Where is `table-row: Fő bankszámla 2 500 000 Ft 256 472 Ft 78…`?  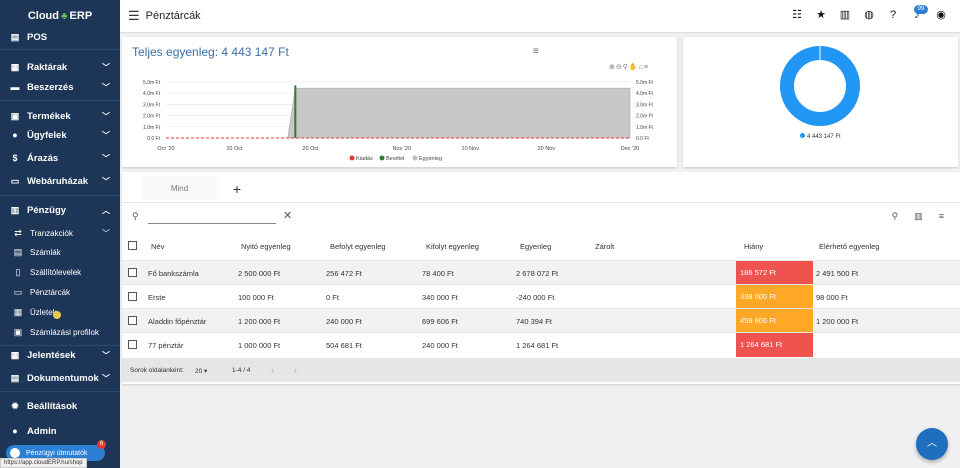 table-row: Fő bankszámla 2 500 000 Ft 256 472 Ft 78… is located at coordinates (541, 272).